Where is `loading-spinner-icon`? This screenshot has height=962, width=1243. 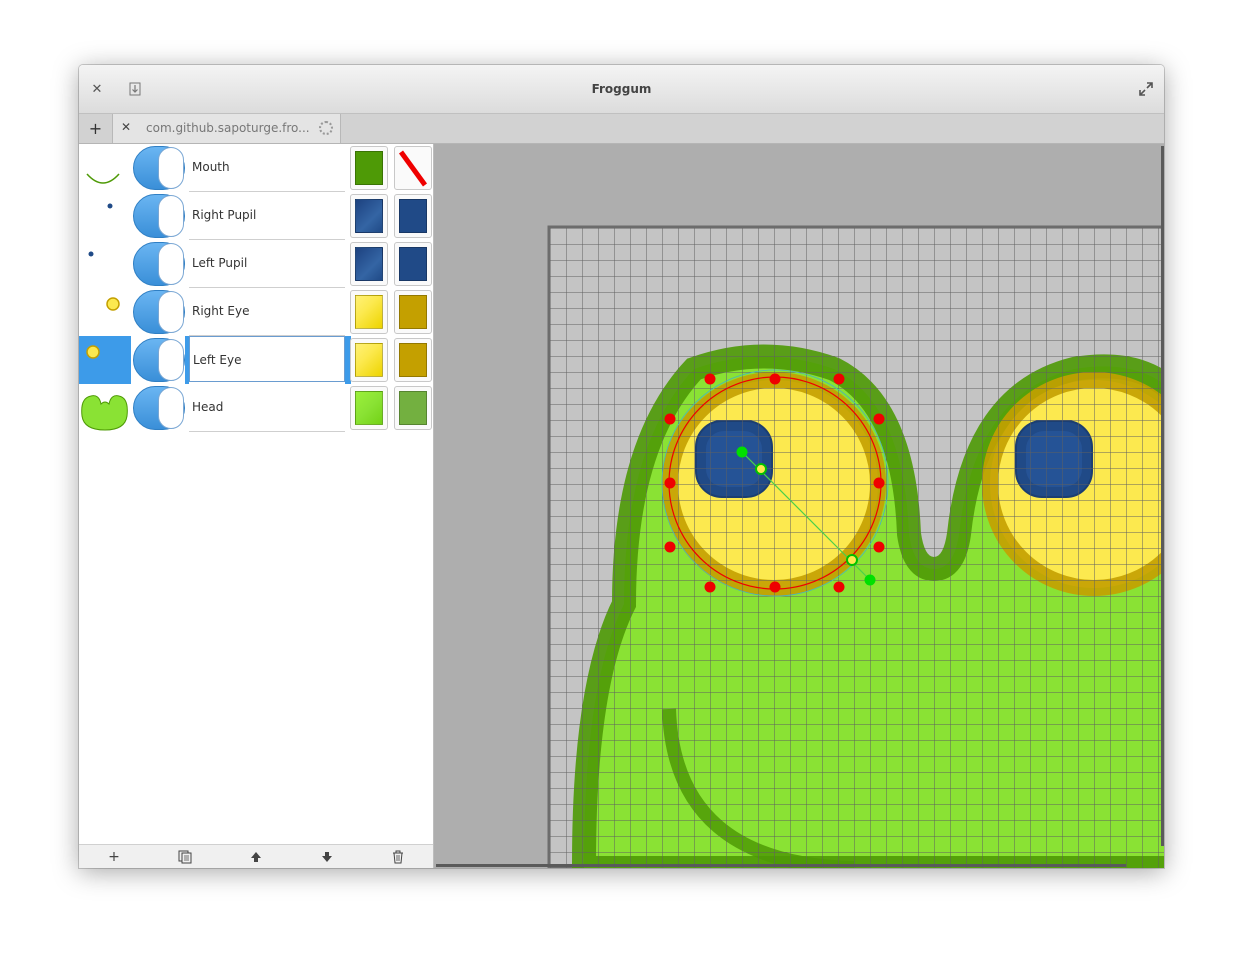
loading-spinner-icon is located at coordinates (326, 128).